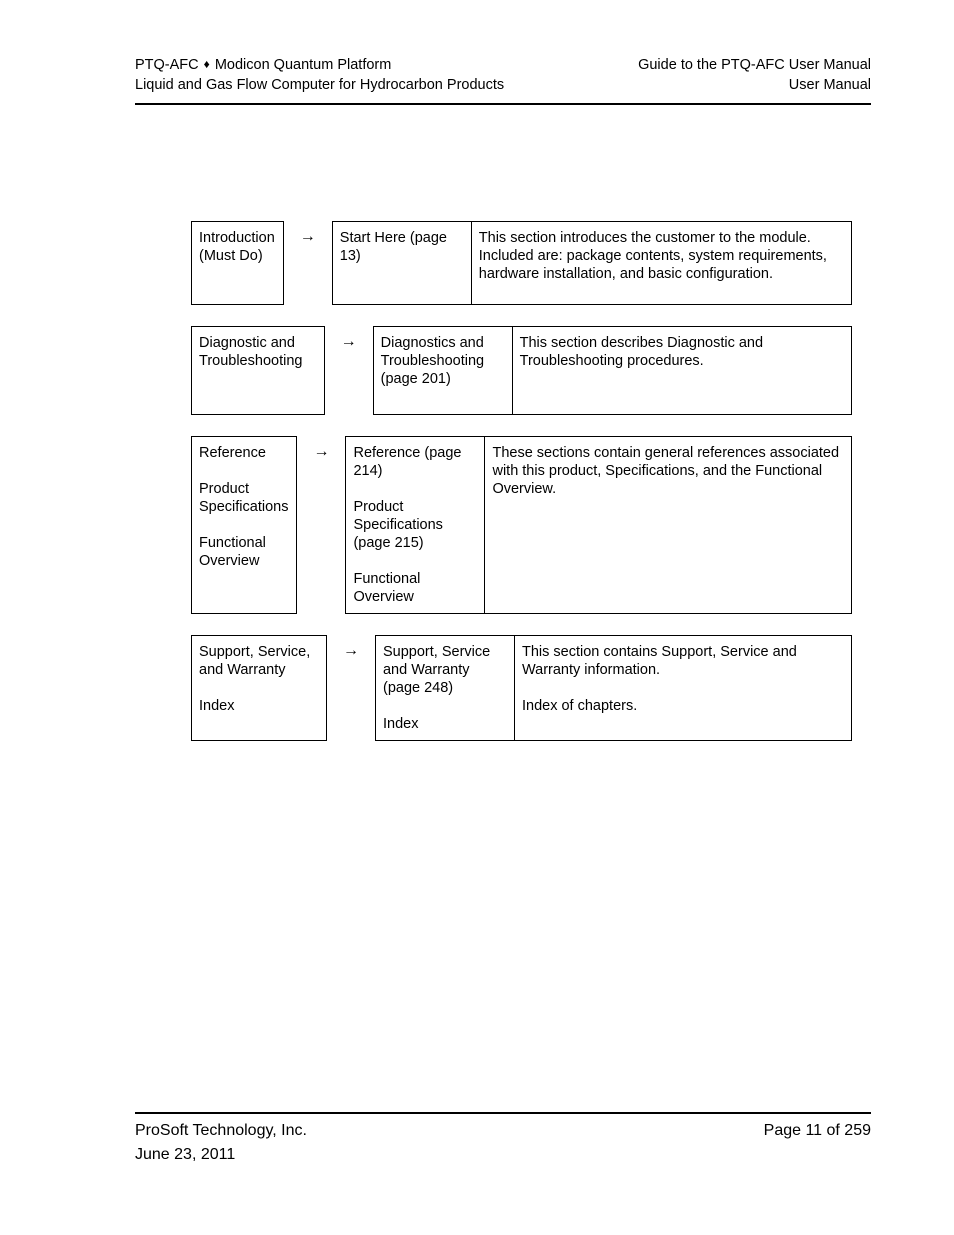  What do you see at coordinates (503, 1155) in the screenshot?
I see `footer-line-2: June 23, 2011` at bounding box center [503, 1155].